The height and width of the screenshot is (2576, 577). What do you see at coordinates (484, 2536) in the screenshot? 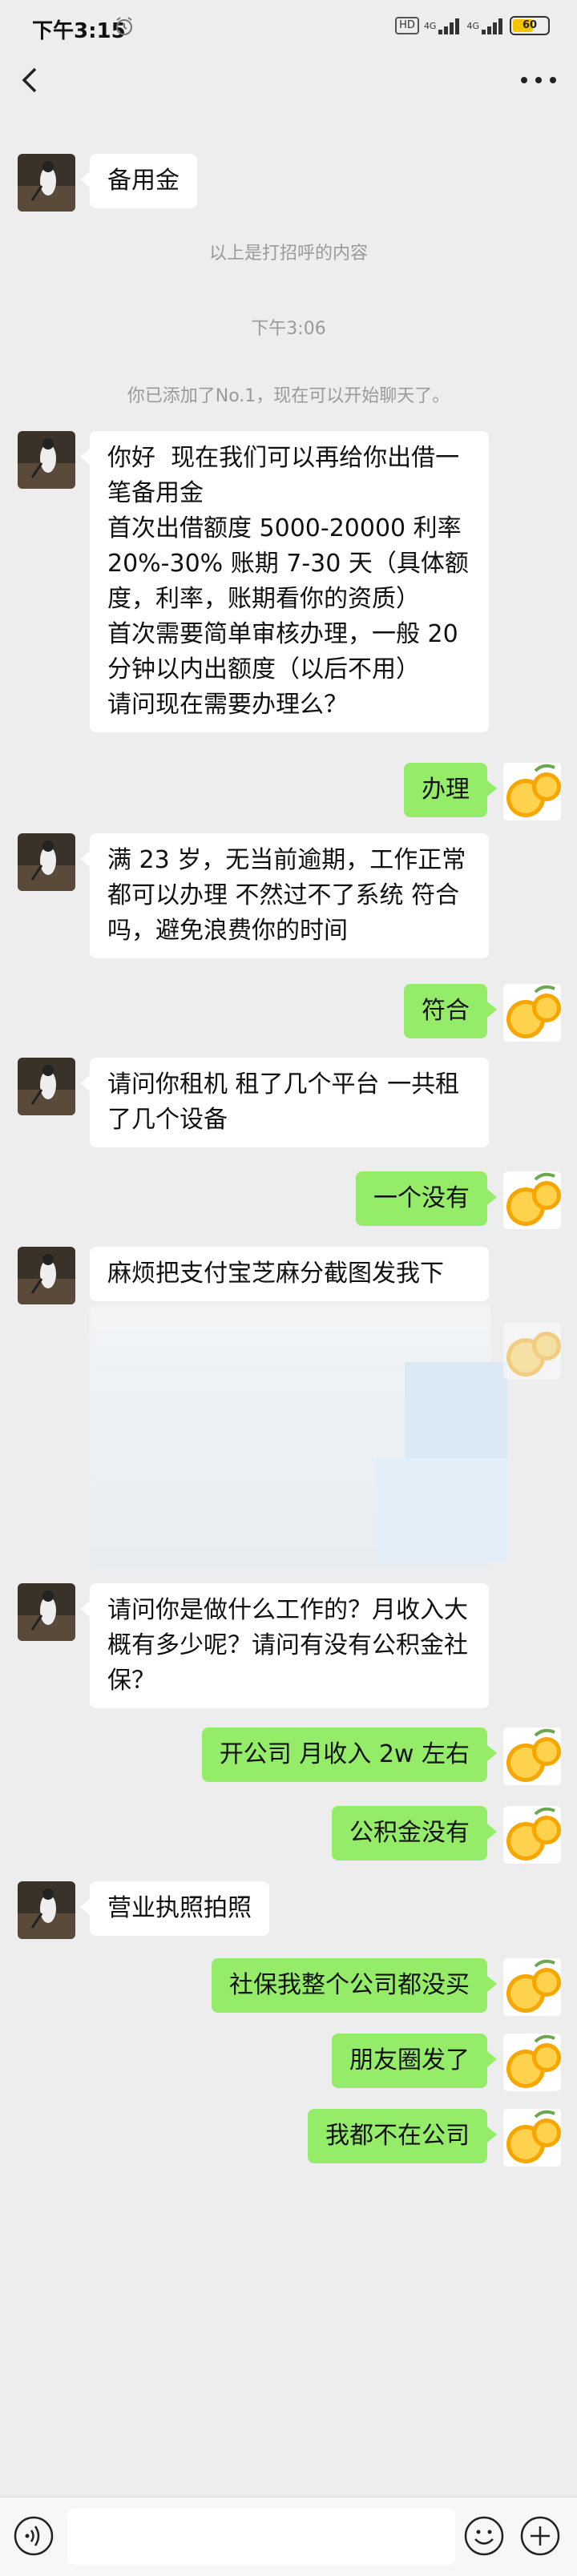
I see `emoji-icon` at bounding box center [484, 2536].